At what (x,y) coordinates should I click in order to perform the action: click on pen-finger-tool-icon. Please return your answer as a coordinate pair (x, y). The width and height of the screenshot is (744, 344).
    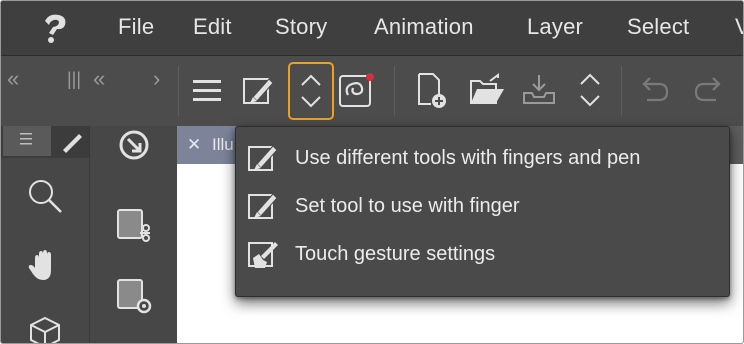
    Looking at the image, I should click on (259, 90).